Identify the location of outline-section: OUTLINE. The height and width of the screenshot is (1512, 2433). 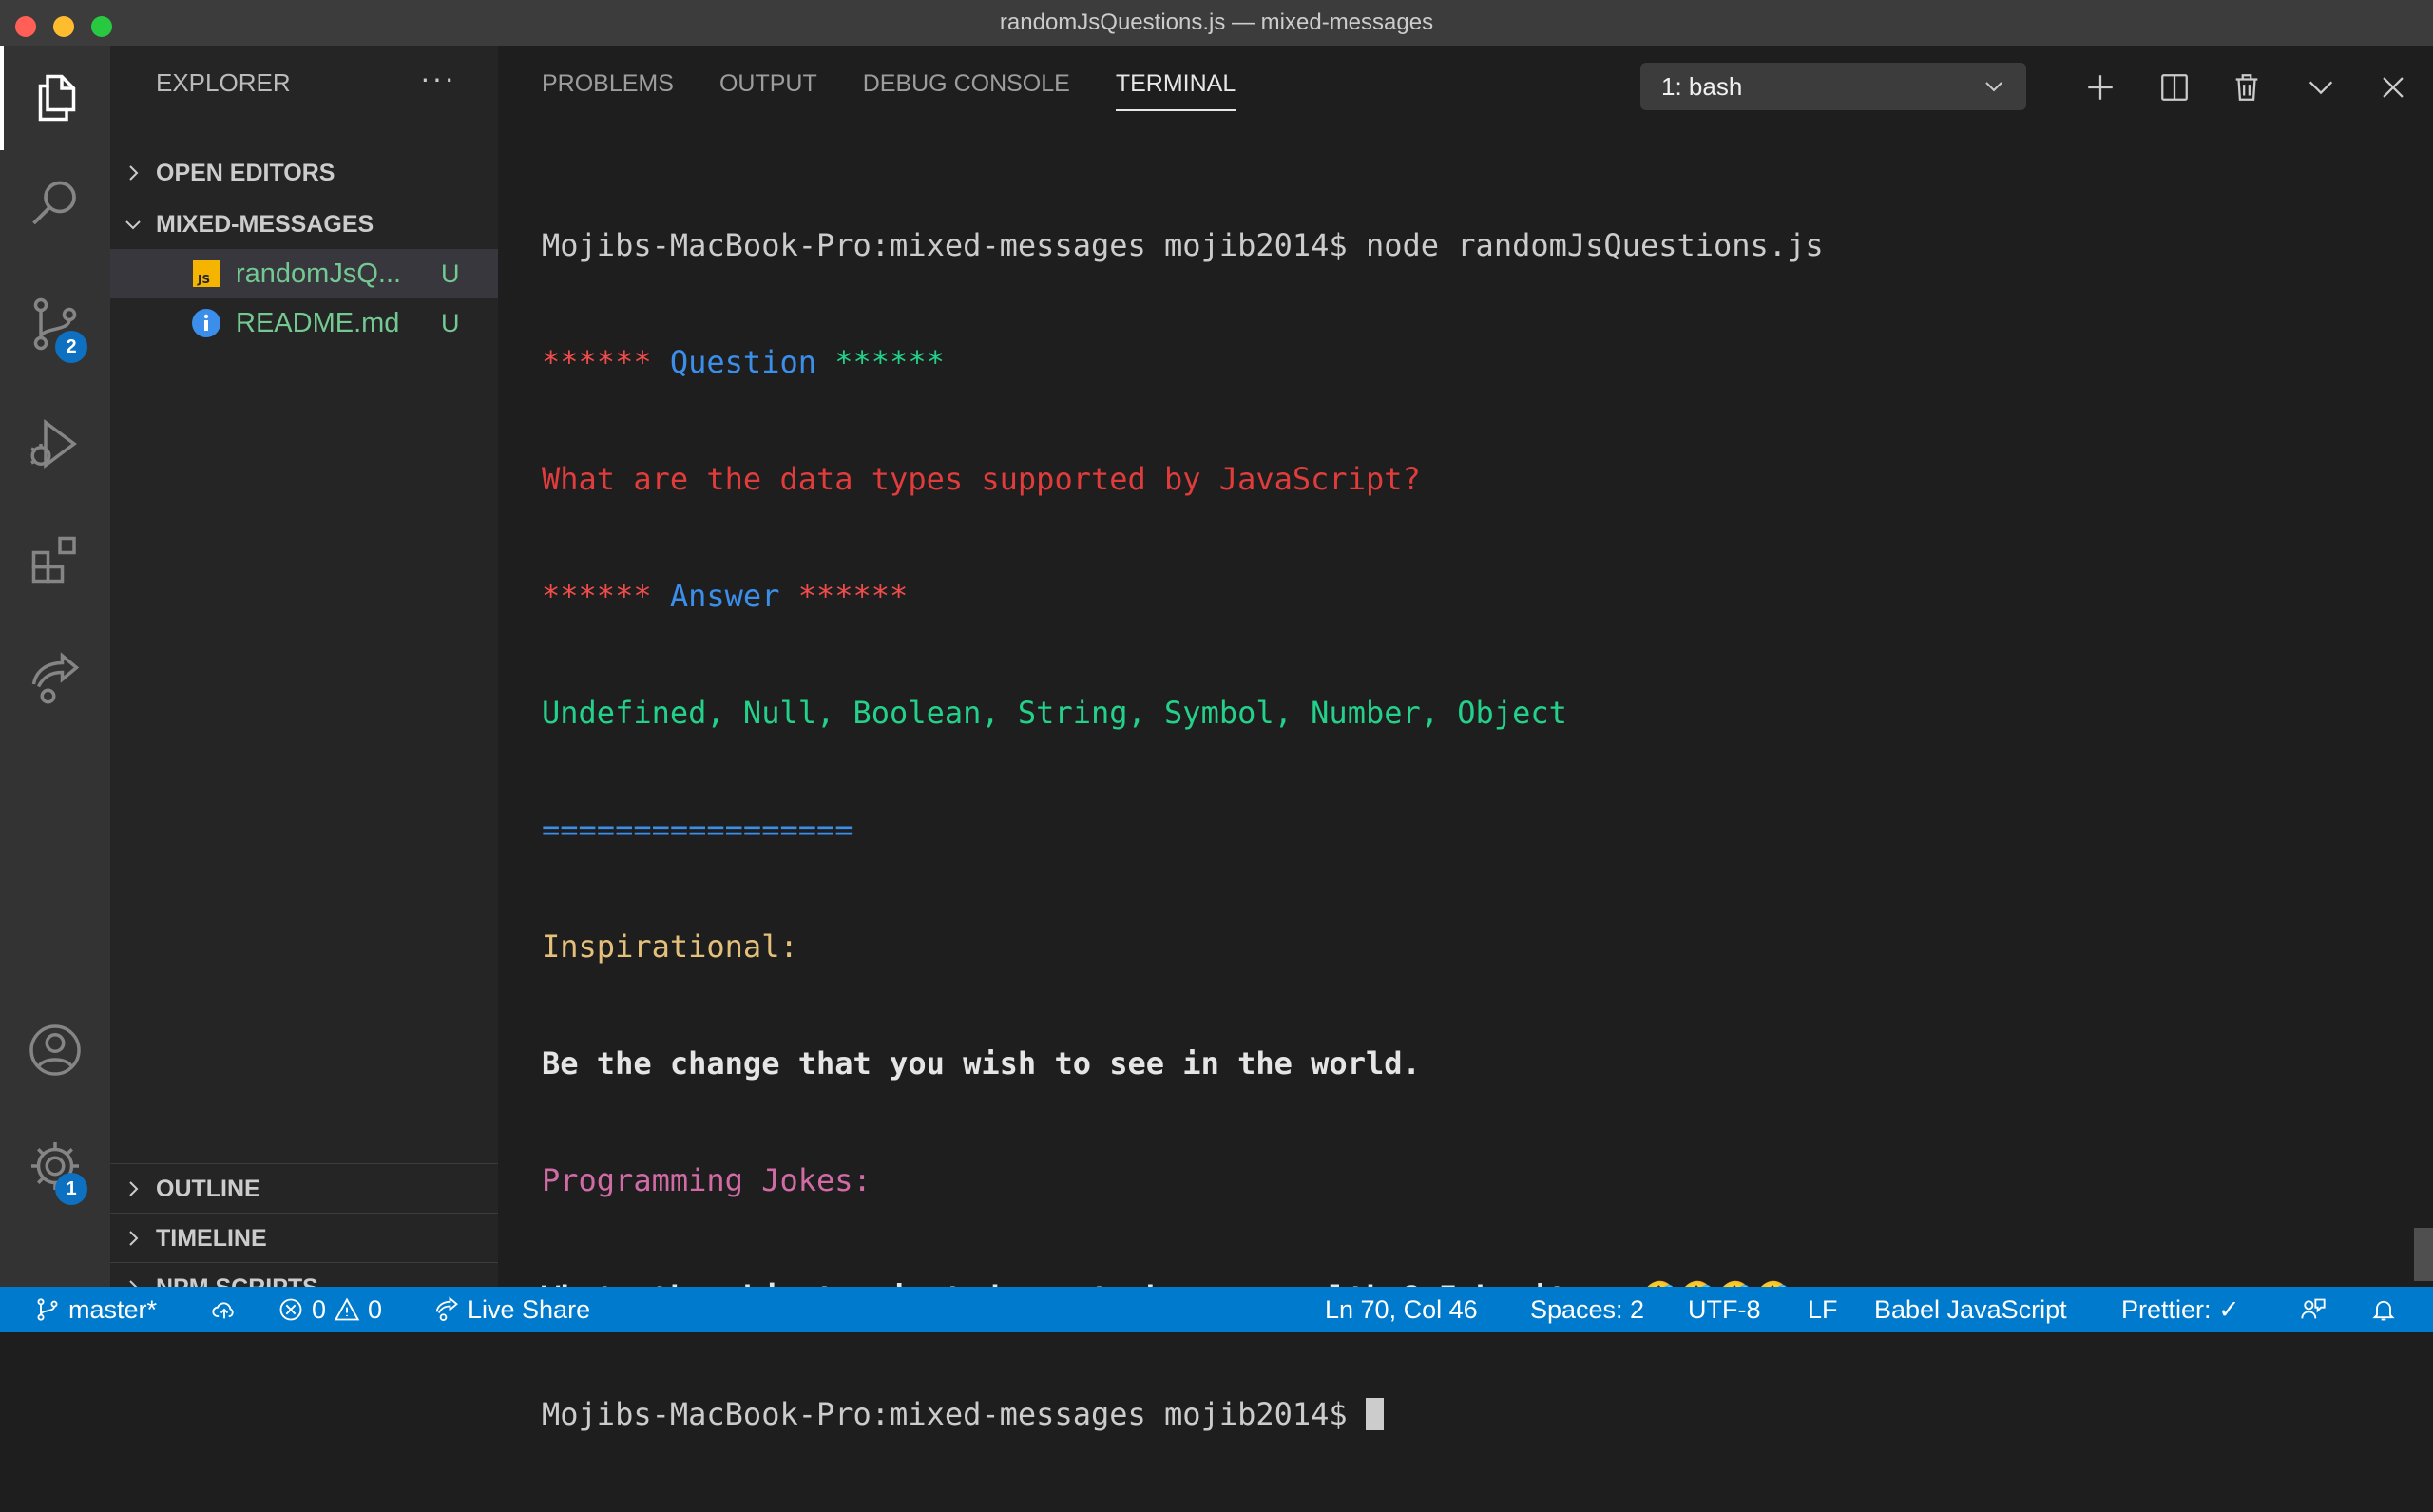
(304, 1188).